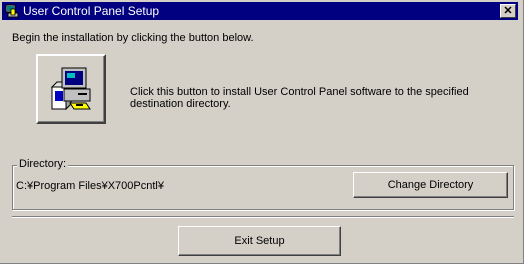 The image size is (524, 264). What do you see at coordinates (12, 11) in the screenshot?
I see `setup-app-icon` at bounding box center [12, 11].